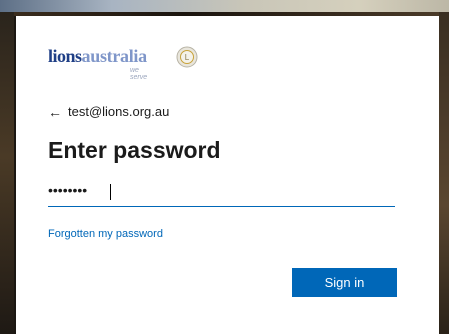 The width and height of the screenshot is (449, 334). What do you see at coordinates (114, 56) in the screenshot?
I see `brand-name-part2: australia` at bounding box center [114, 56].